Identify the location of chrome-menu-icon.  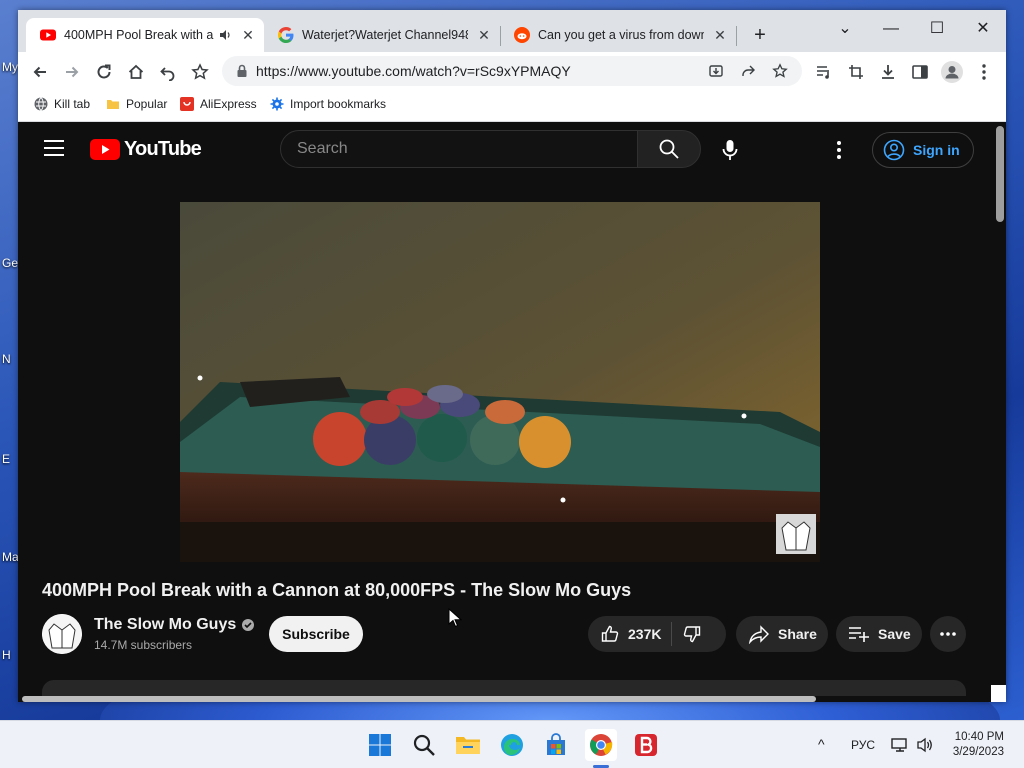
(984, 72).